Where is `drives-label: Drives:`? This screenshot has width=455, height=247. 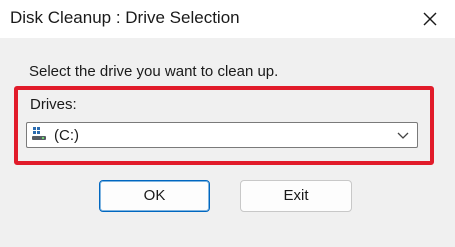 drives-label: Drives: is located at coordinates (53, 104).